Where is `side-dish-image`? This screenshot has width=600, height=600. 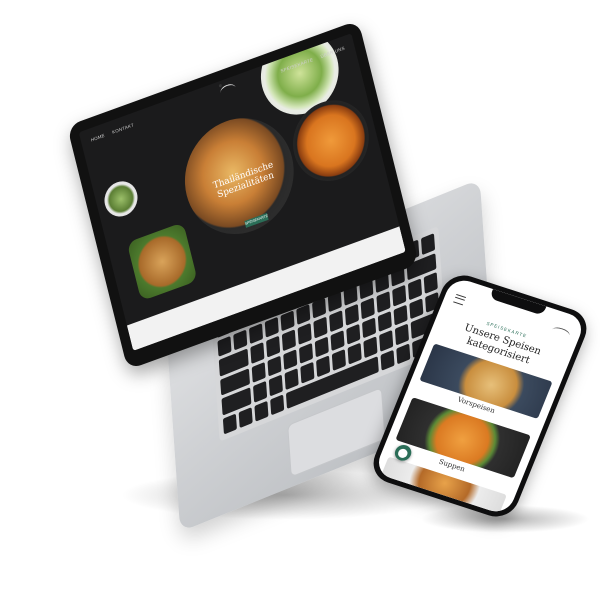
side-dish-image is located at coordinates (121, 199).